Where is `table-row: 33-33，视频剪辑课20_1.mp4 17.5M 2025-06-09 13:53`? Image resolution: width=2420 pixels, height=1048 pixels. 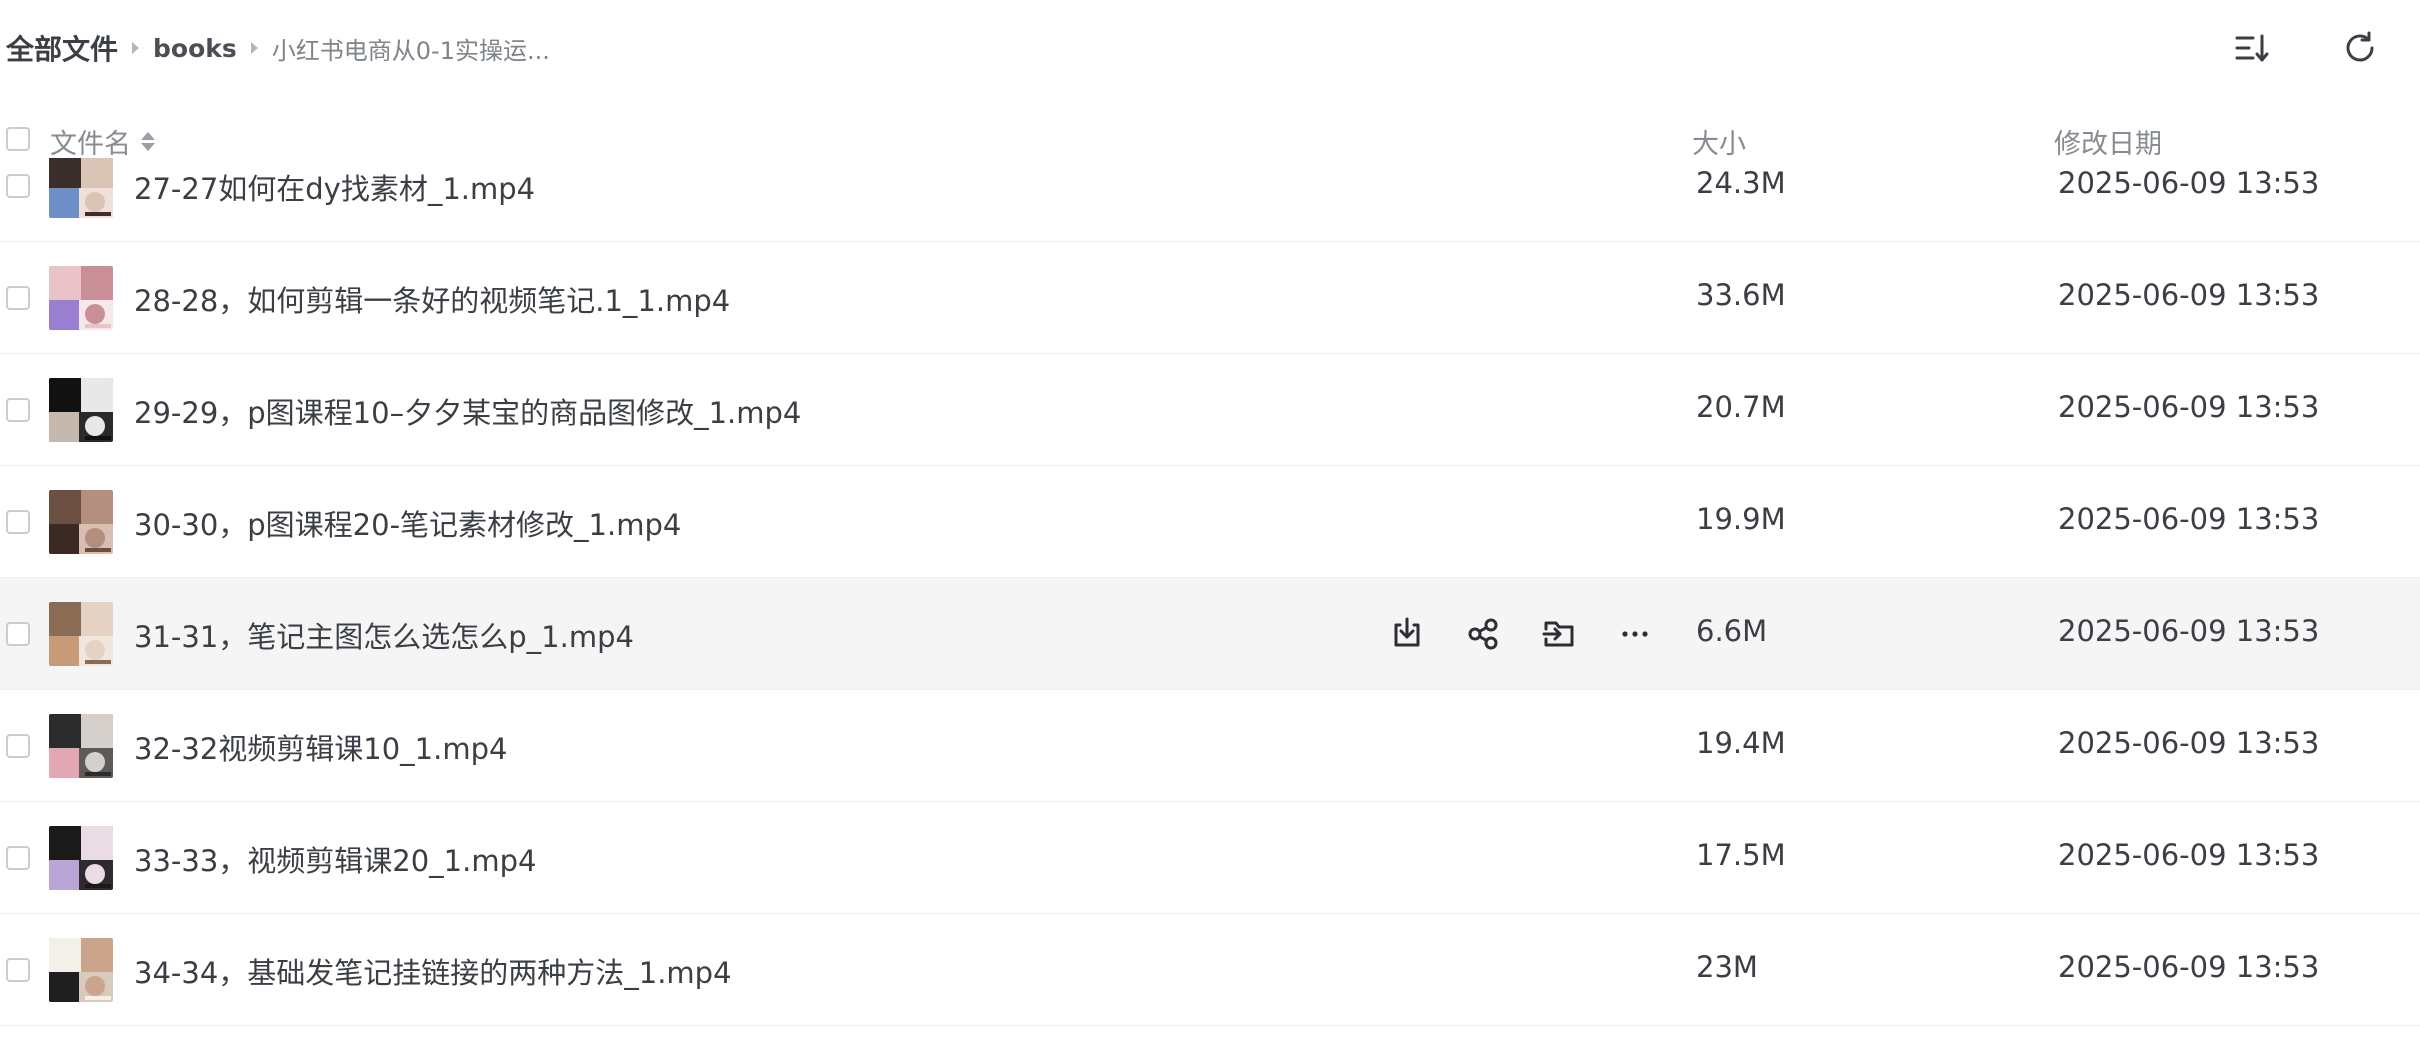
table-row: 33-33，视频剪辑课20_1.mp4 17.5M 2025-06-09 13:53 is located at coordinates (1210, 858).